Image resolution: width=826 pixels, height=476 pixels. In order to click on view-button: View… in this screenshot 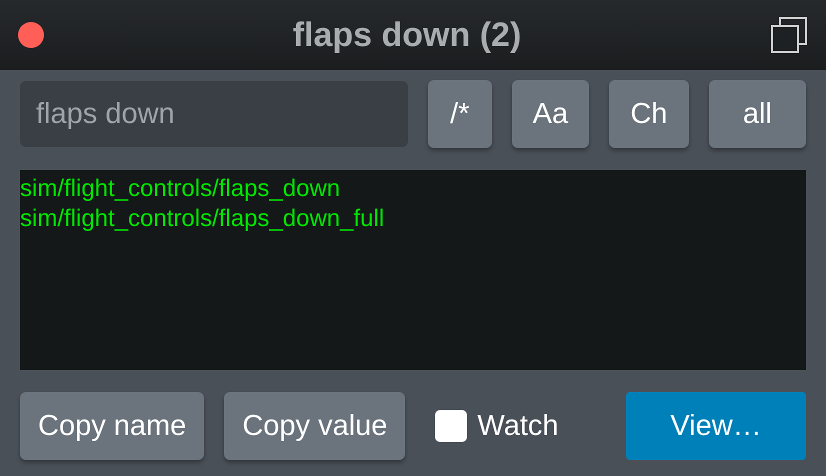, I will do `click(716, 426)`.